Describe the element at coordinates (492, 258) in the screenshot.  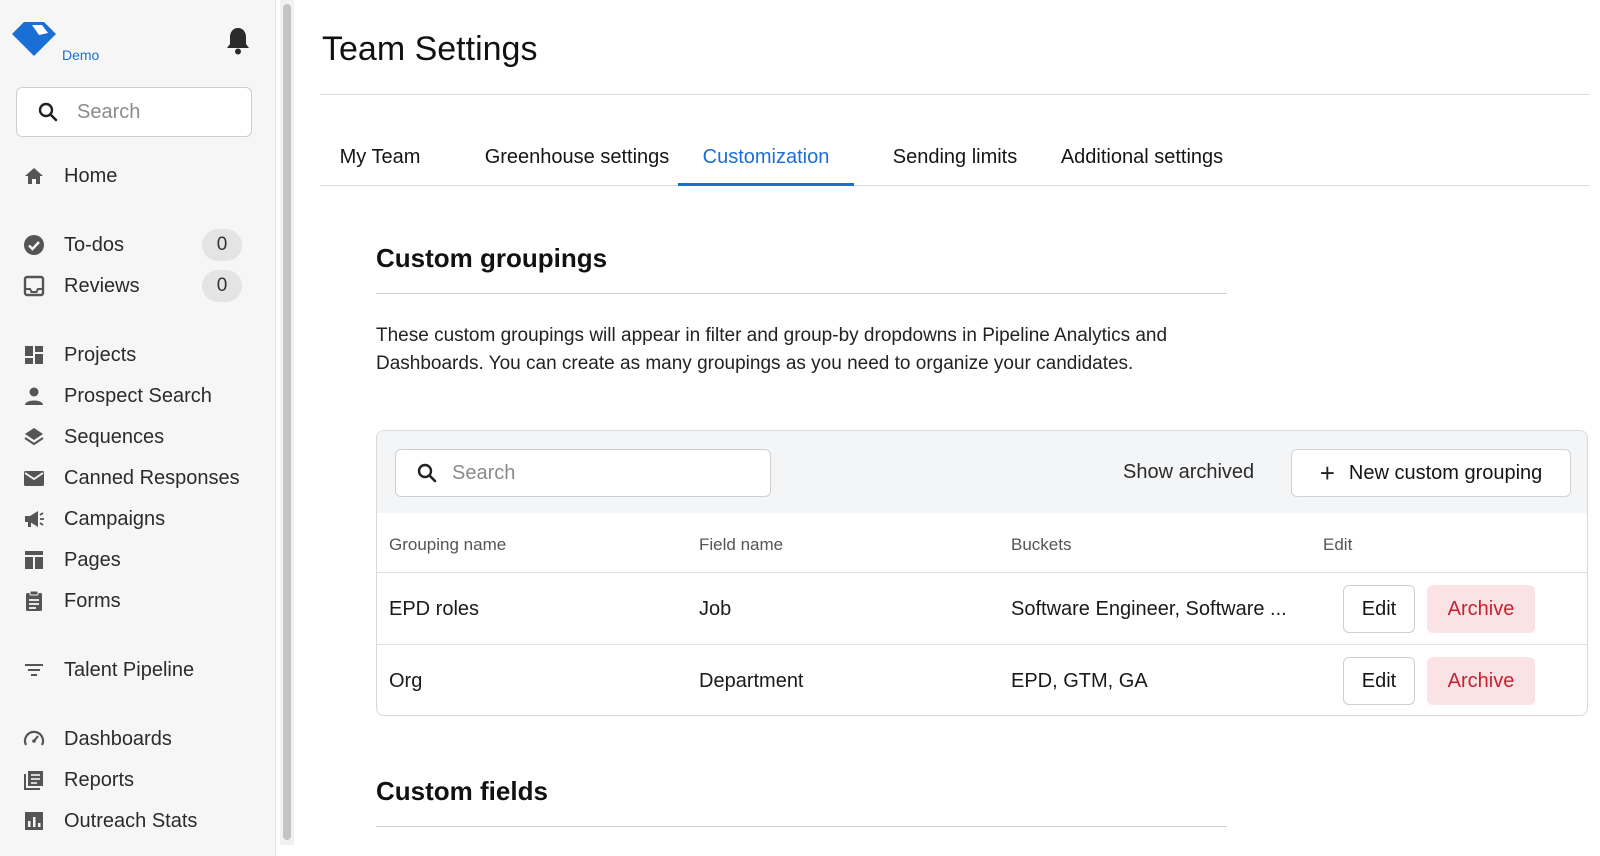
I see `custom-groupings-heading: Custom groupings` at that location.